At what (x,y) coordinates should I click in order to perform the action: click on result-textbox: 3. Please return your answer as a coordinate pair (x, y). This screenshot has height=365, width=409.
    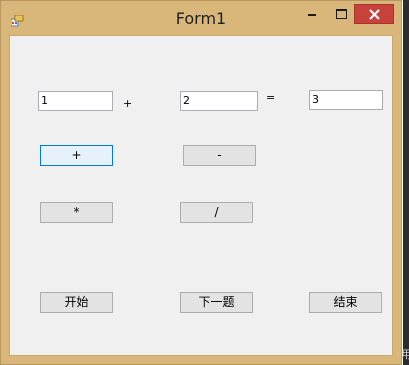
    Looking at the image, I should click on (346, 100).